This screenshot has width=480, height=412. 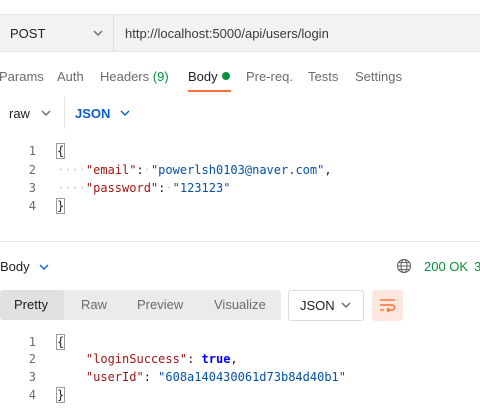 What do you see at coordinates (114, 377) in the screenshot?
I see `json-key: "userId"` at bounding box center [114, 377].